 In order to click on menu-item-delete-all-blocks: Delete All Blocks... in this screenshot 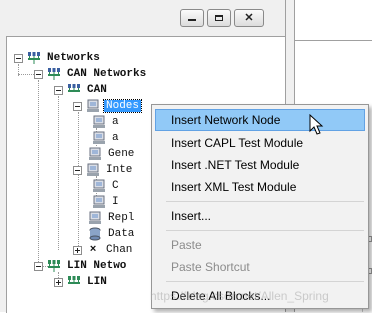, I will do `click(260, 296)`.